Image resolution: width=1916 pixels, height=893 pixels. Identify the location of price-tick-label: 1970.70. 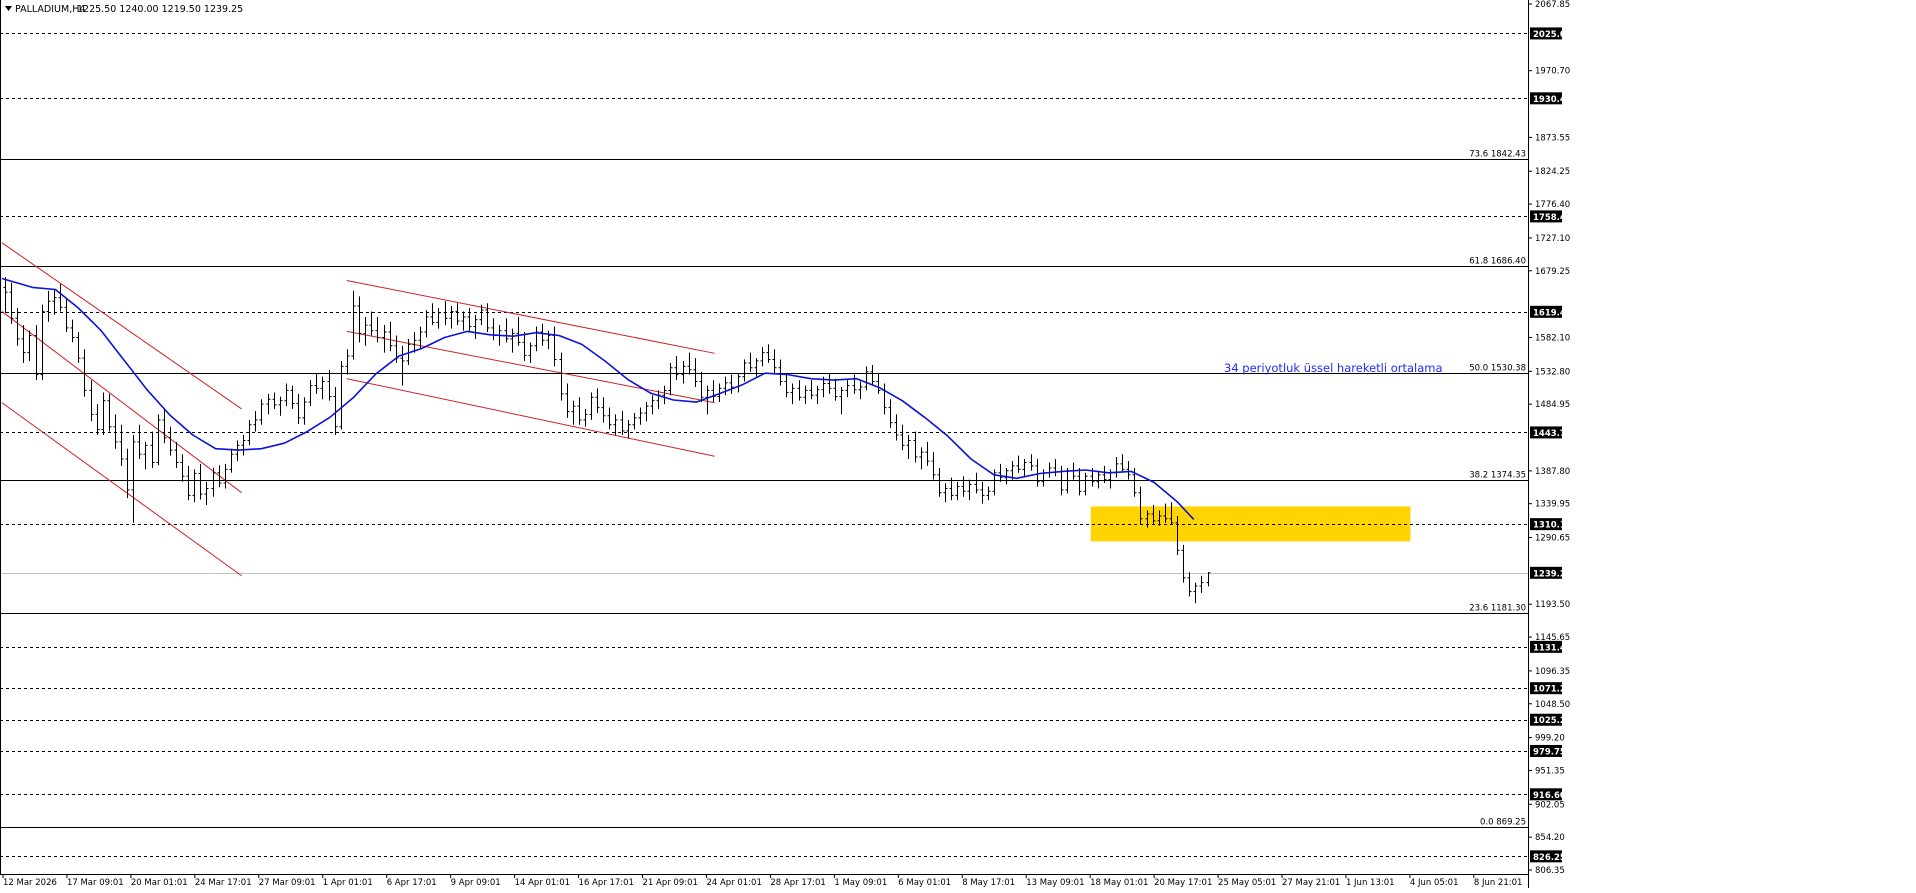
(1552, 72).